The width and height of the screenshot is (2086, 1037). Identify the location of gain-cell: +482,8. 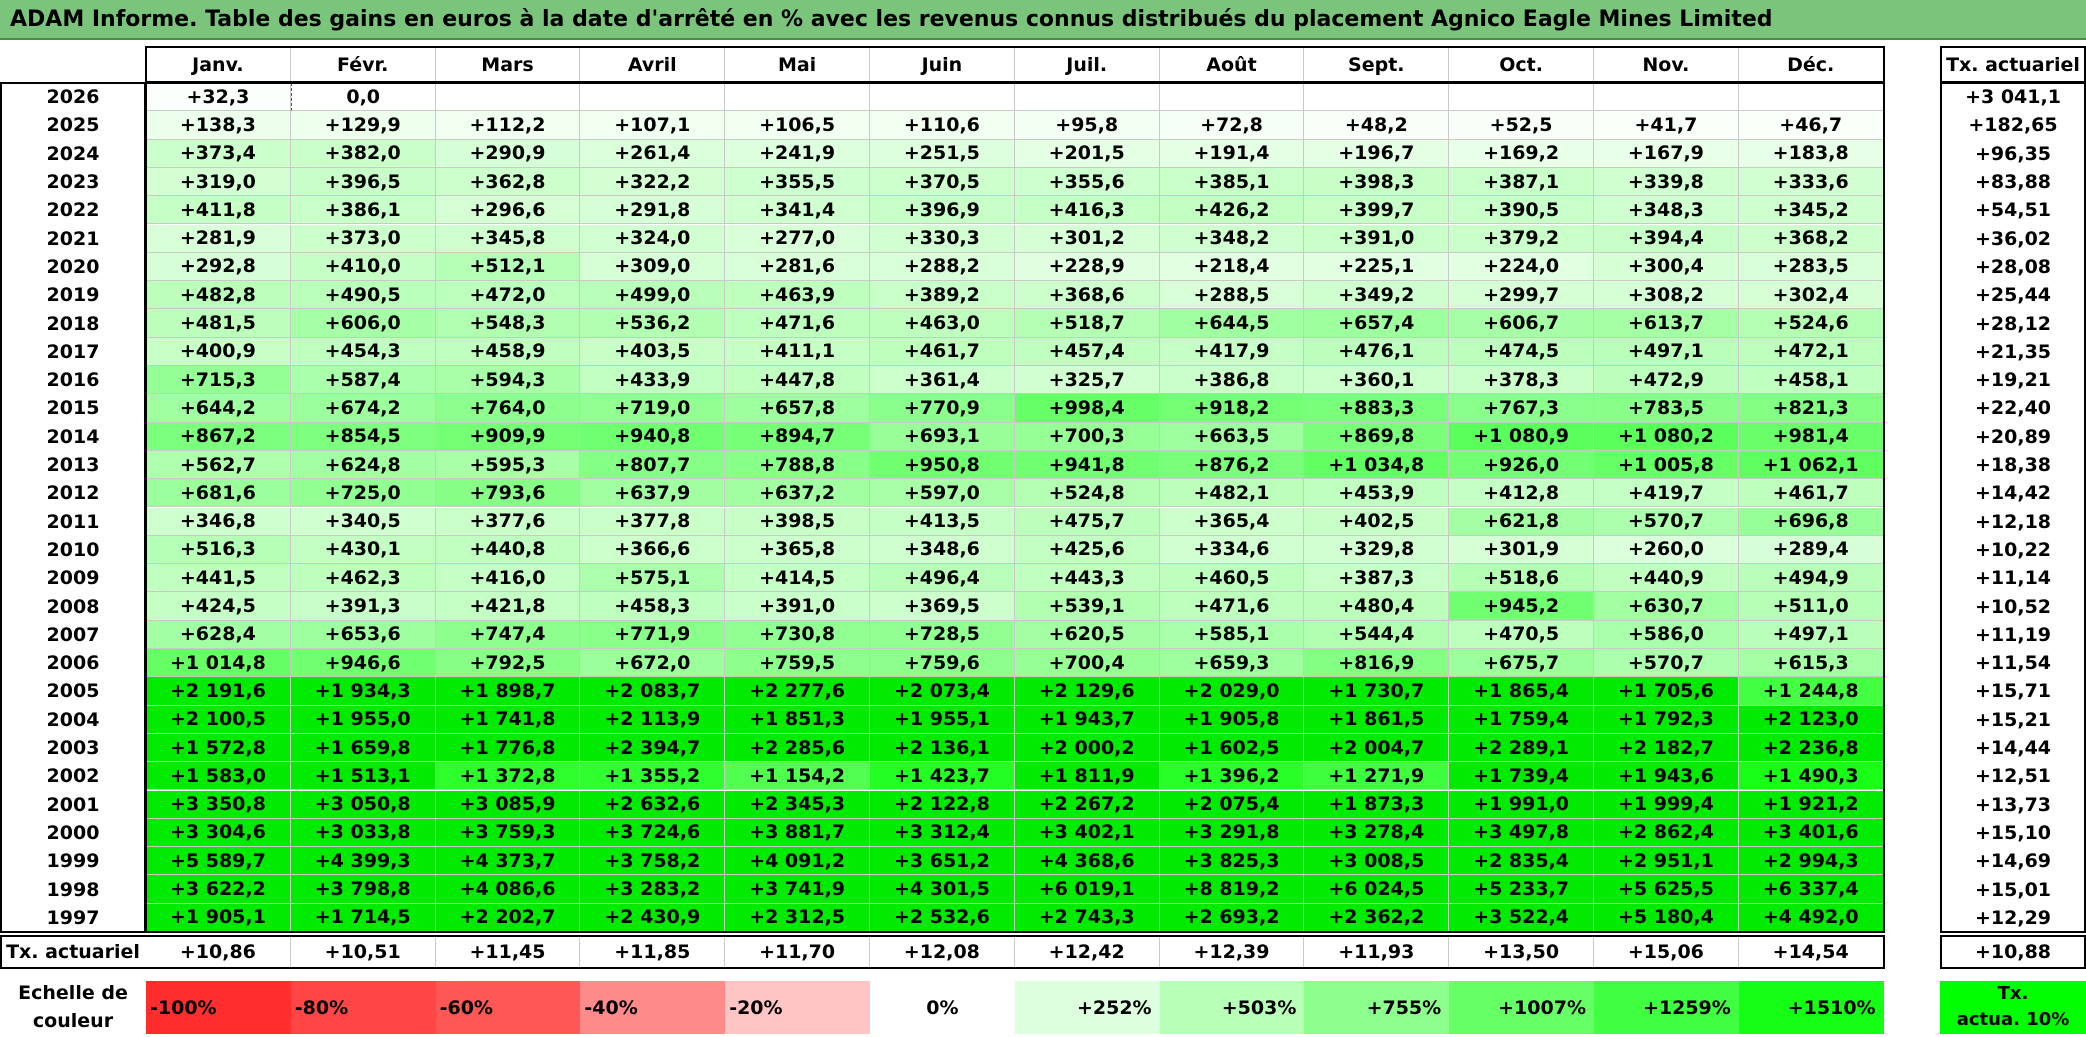
(218, 295).